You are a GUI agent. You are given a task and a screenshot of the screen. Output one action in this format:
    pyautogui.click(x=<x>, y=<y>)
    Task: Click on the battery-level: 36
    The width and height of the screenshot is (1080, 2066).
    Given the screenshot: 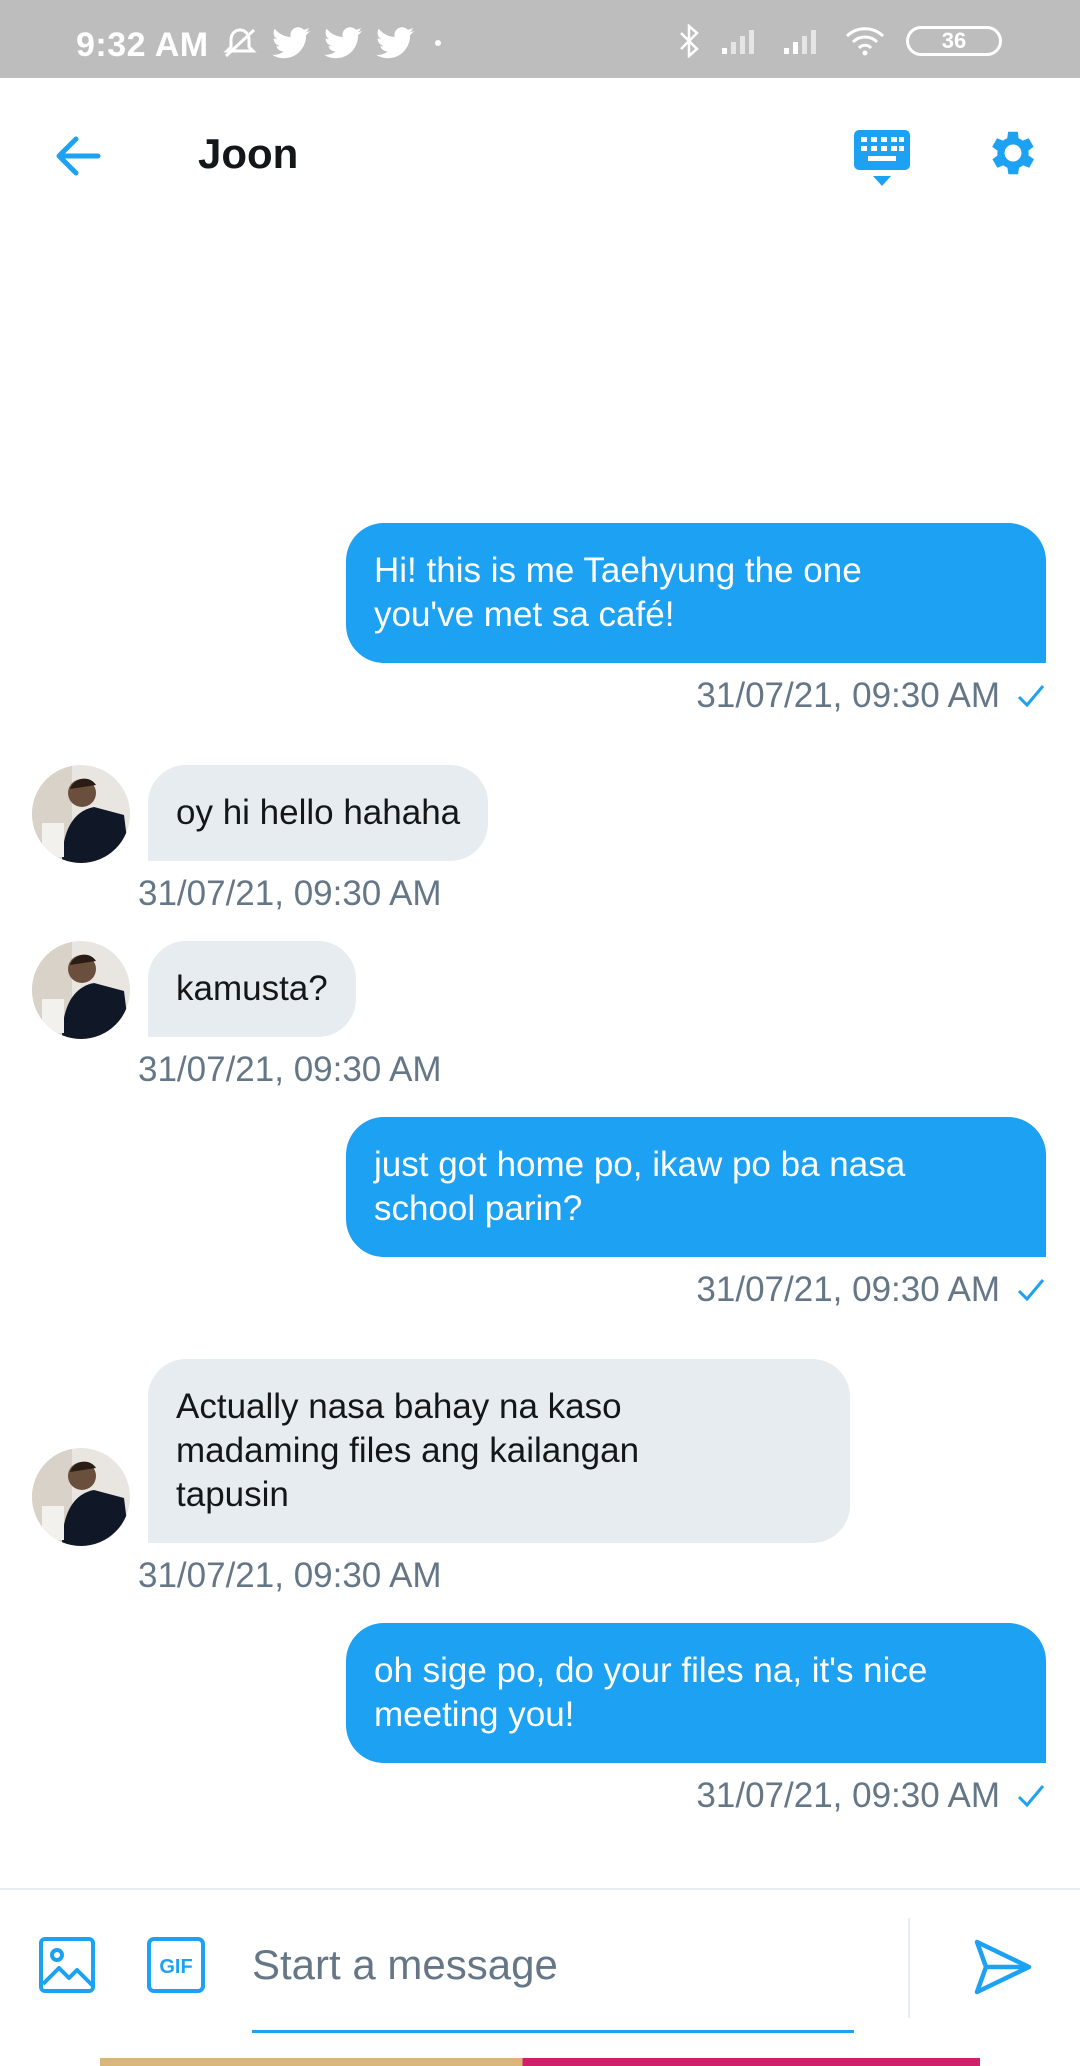 What is the action you would take?
    pyautogui.click(x=954, y=40)
    